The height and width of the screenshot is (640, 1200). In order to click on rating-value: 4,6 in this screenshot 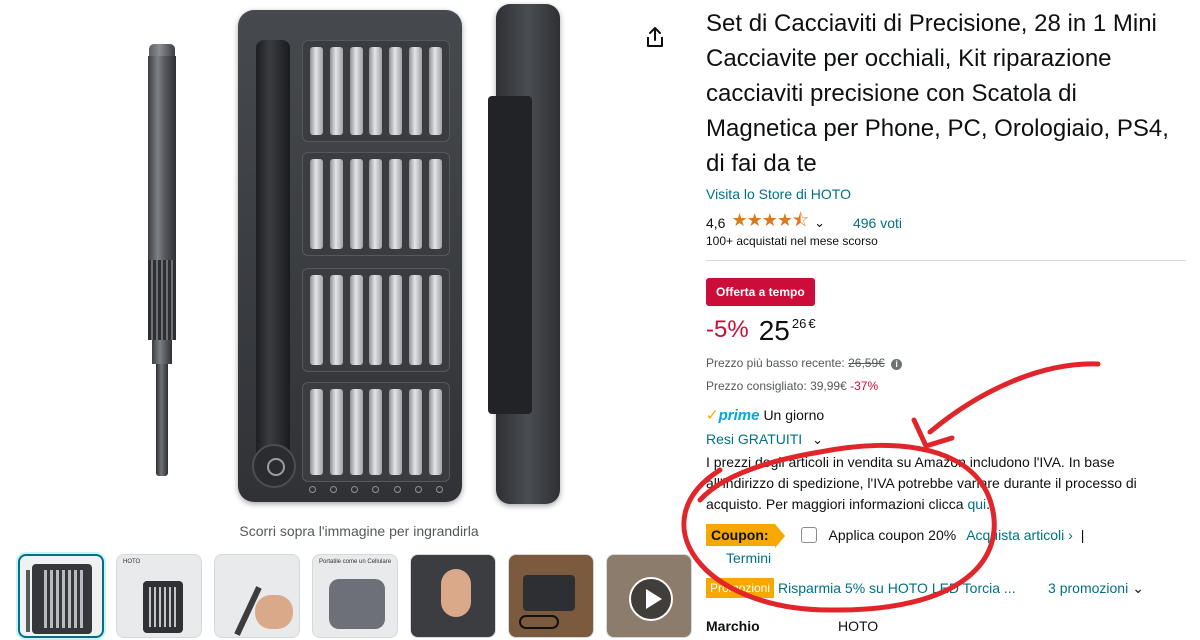, I will do `click(716, 223)`.